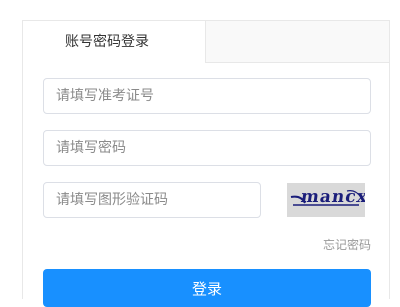 This screenshot has width=400, height=307. What do you see at coordinates (332, 197) in the screenshot?
I see `captcha-text: mancx` at bounding box center [332, 197].